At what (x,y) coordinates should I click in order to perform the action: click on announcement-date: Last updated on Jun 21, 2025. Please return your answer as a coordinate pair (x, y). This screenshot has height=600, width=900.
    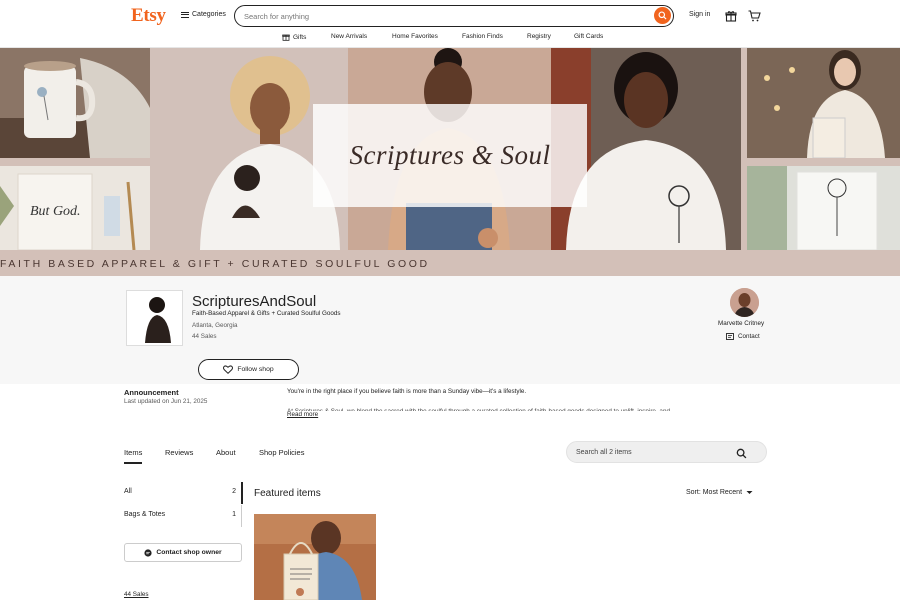
    Looking at the image, I should click on (166, 401).